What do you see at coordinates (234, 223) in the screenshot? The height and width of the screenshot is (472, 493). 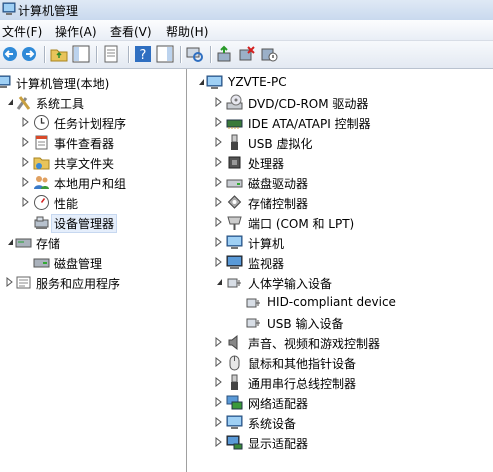 I see `port-icon` at bounding box center [234, 223].